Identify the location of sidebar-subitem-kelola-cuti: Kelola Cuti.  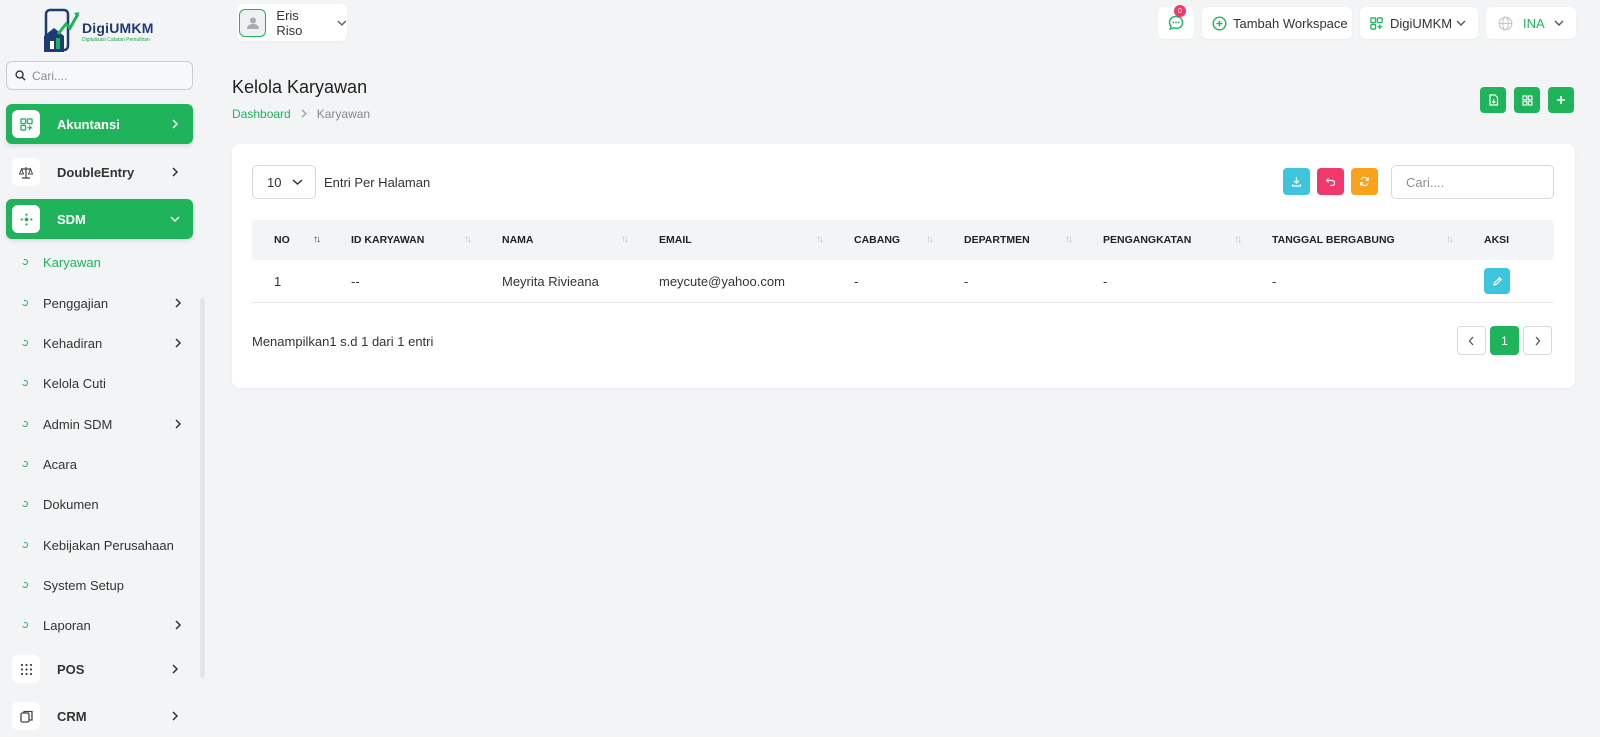
(101, 383).